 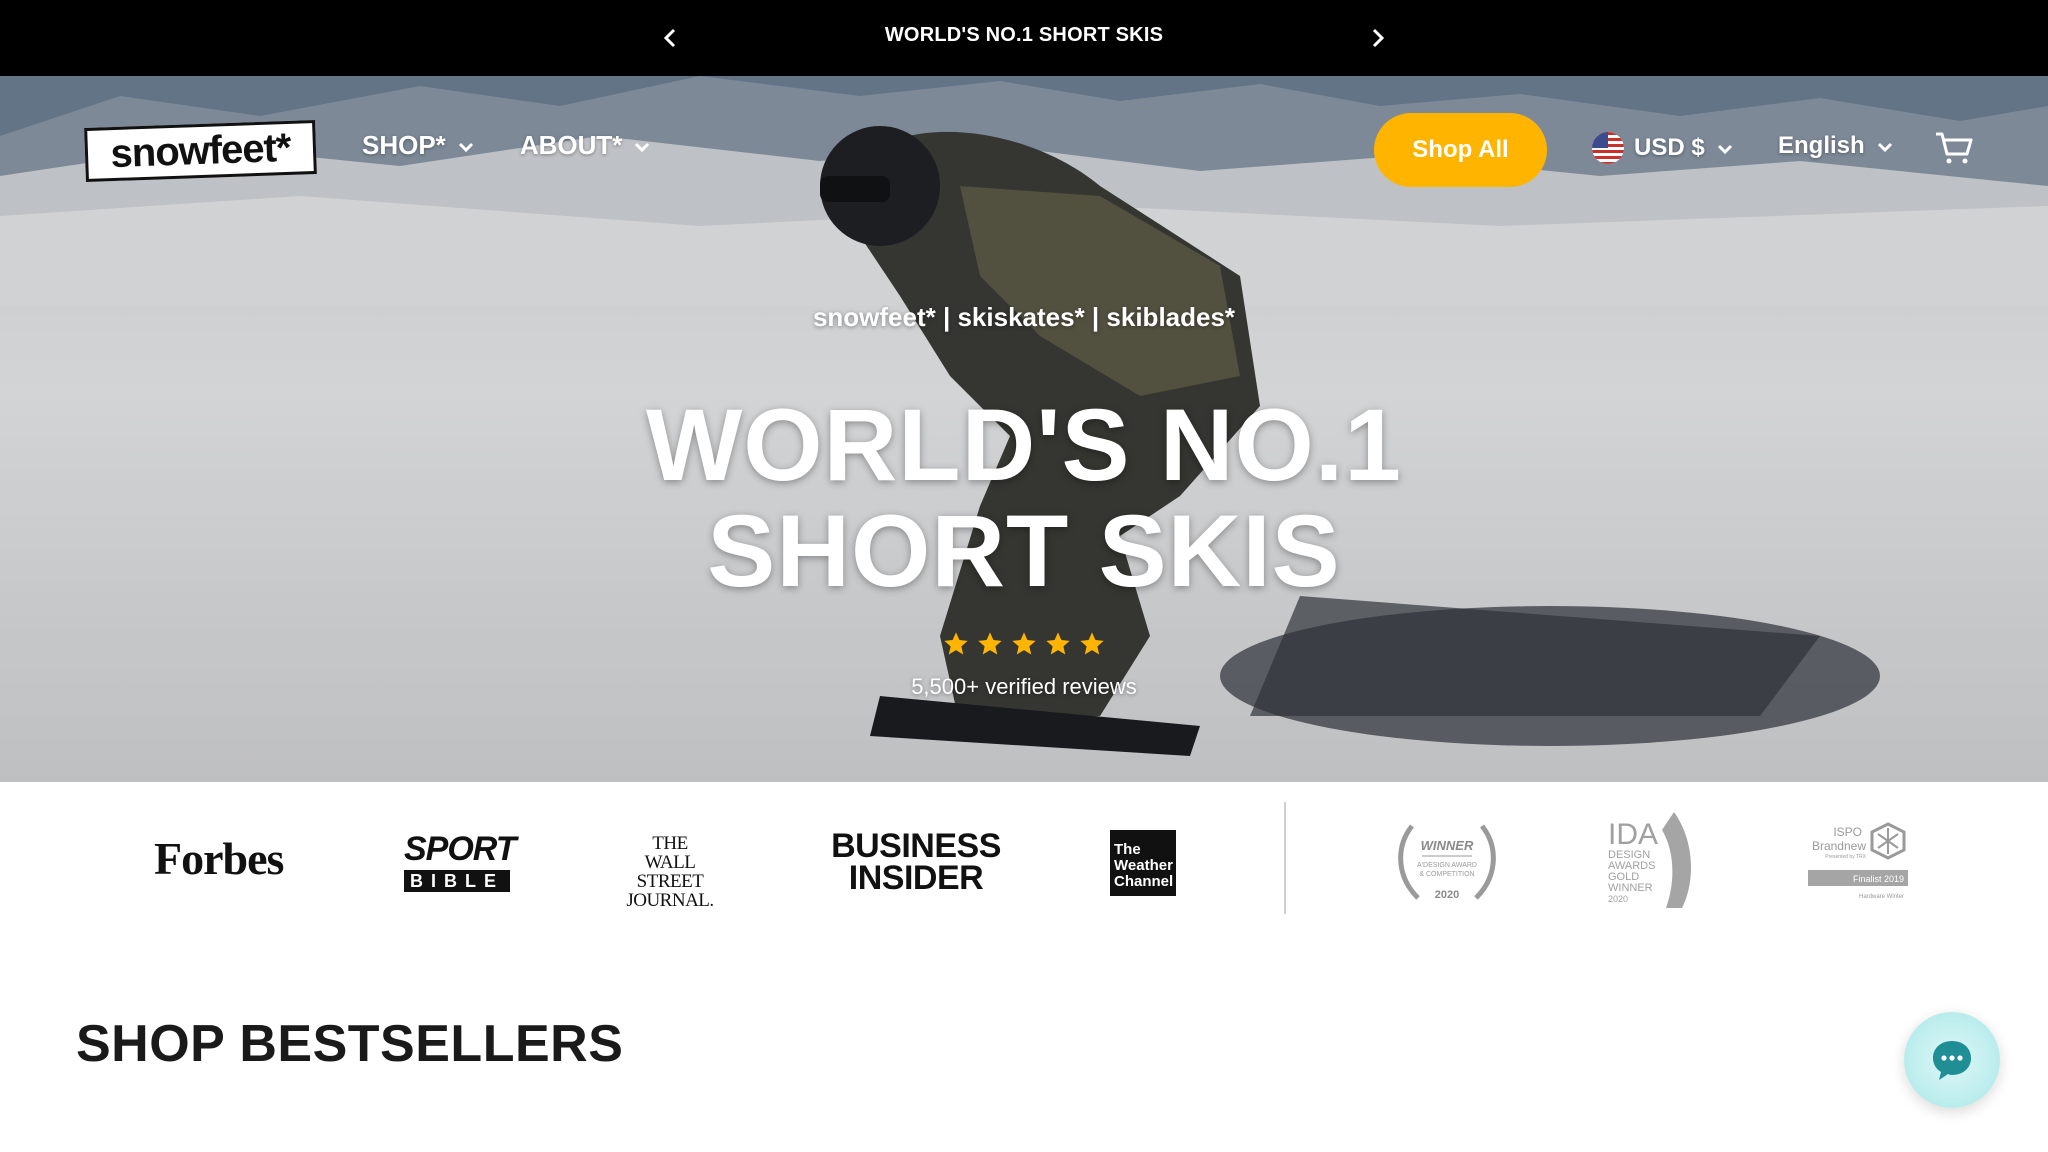 I want to click on bi-line: INSIDER, so click(x=916, y=878).